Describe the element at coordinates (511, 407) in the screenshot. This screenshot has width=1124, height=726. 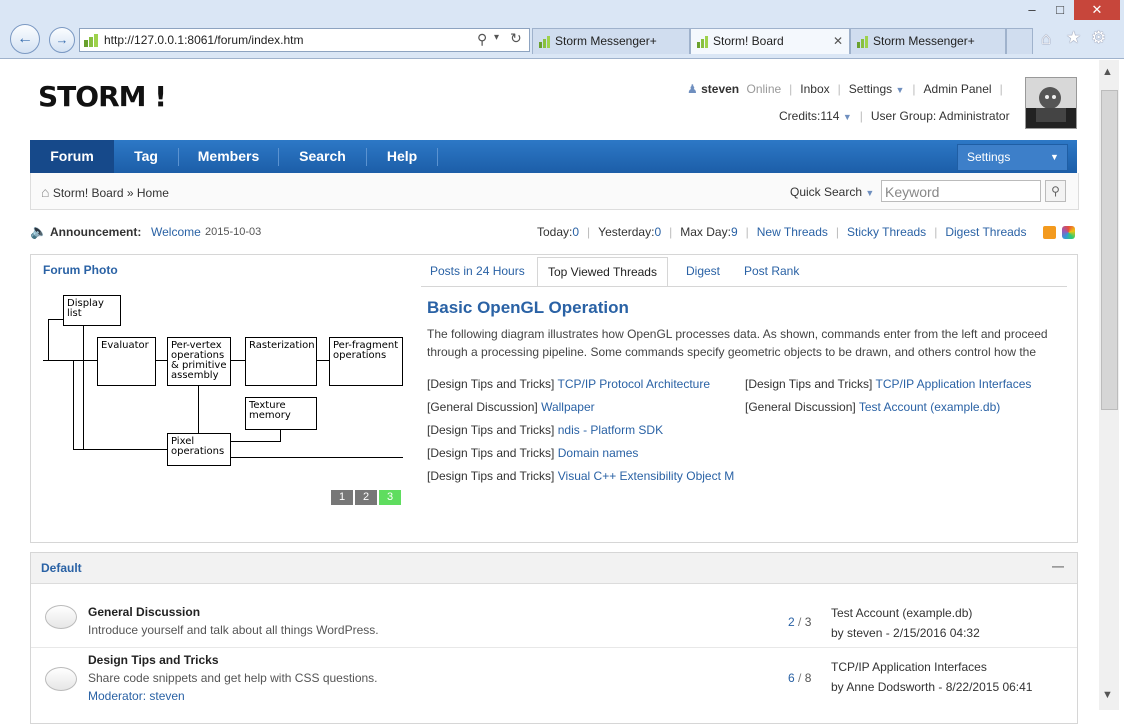
I see `thread-item: [General Discussion] Wallpaper` at that location.